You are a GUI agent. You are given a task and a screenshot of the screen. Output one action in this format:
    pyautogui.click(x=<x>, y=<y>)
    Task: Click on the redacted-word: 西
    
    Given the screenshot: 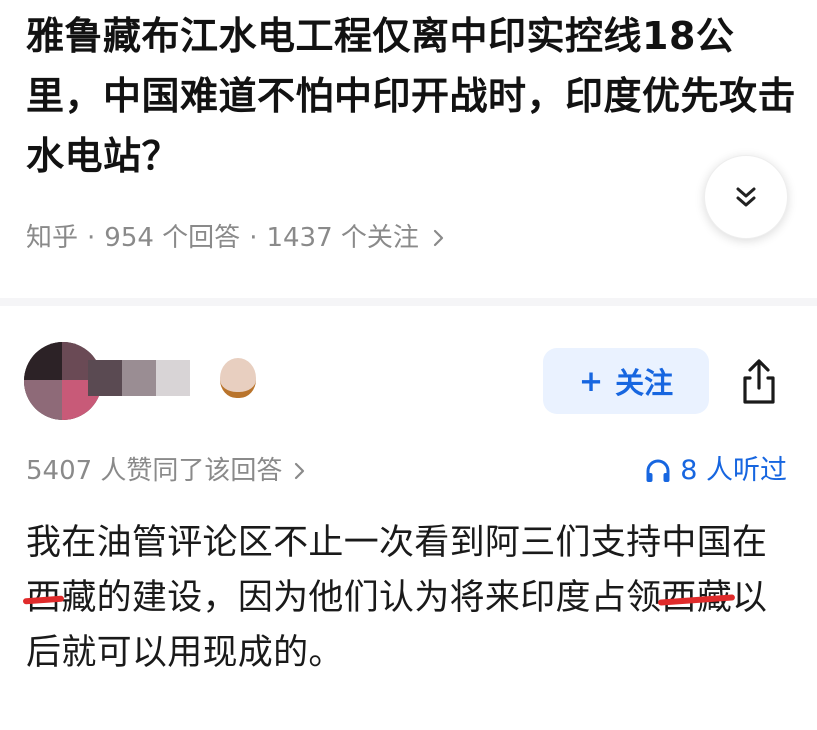 What is the action you would take?
    pyautogui.click(x=44, y=598)
    